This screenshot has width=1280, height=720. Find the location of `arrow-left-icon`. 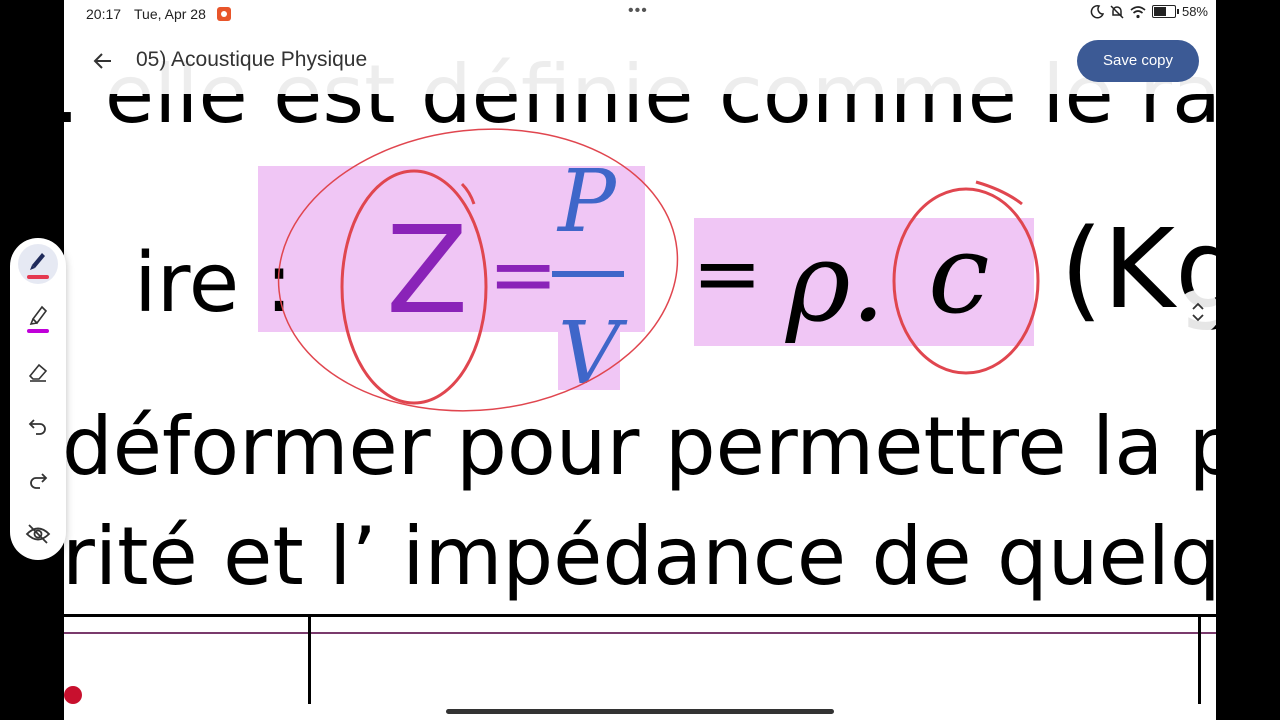

arrow-left-icon is located at coordinates (102, 61).